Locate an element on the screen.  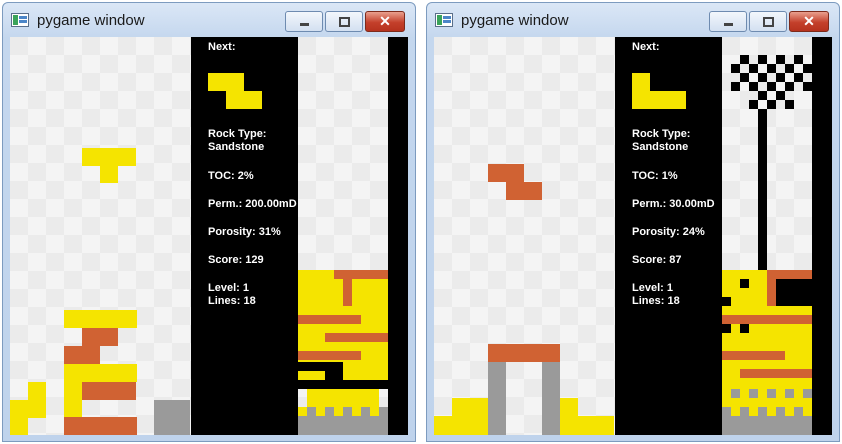
falling-t-piece-stem is located at coordinates (109, 174).